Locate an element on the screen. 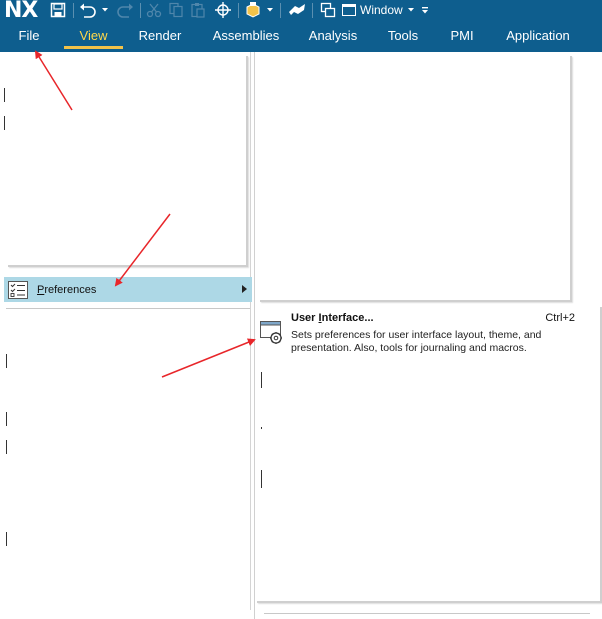  annotation-arrow-preferences is located at coordinates (142, 250).